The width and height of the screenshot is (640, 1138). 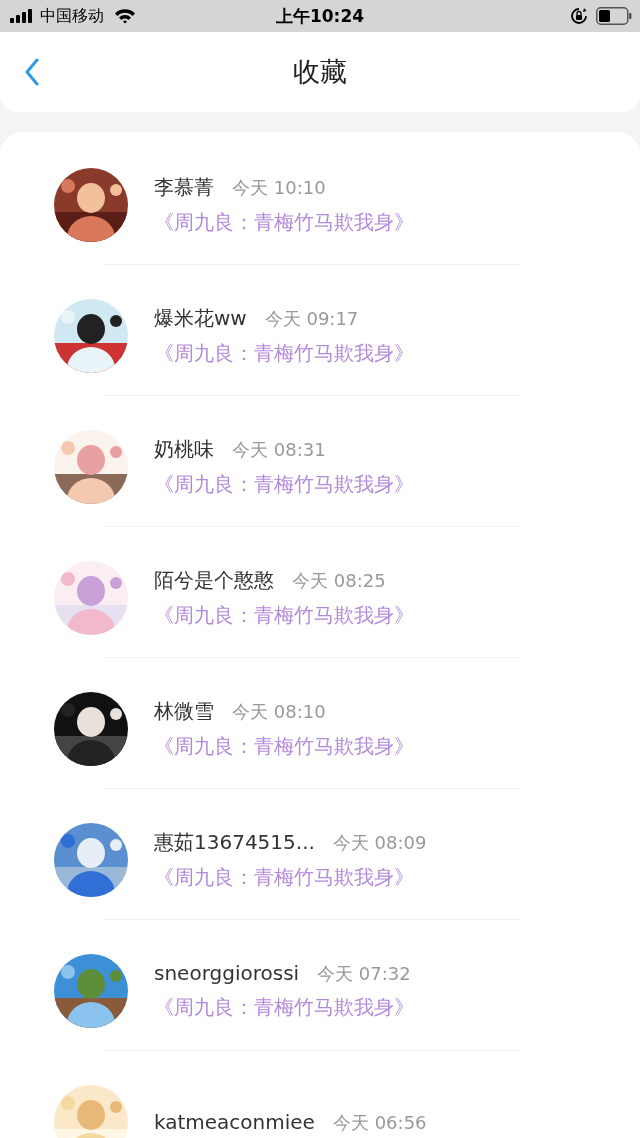 I want to click on page-title: 收藏, so click(x=320, y=72).